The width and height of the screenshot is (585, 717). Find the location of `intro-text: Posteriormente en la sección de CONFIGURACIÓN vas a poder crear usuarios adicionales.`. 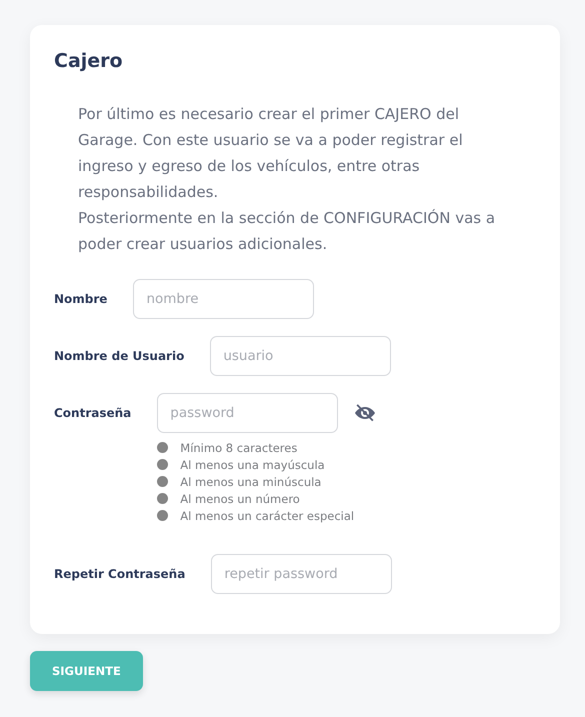

intro-text: Posteriormente en la sección de CONFIGURACIÓN vas a poder crear usuarios adicionales. is located at coordinates (287, 231).